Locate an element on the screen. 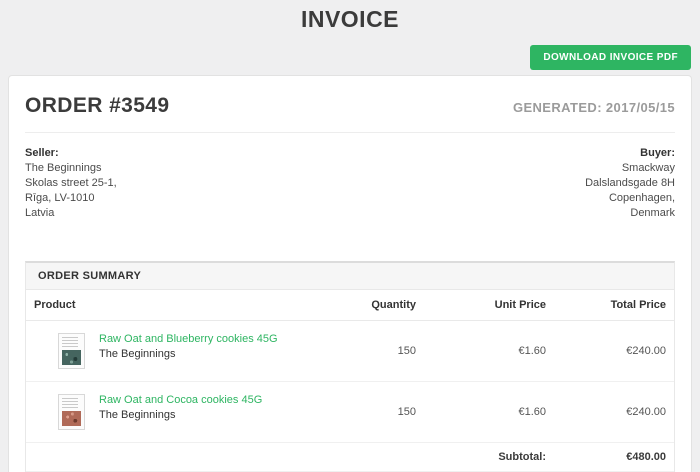 Image resolution: width=700 pixels, height=472 pixels. table-header-row: Product Quantity Unit Price Total Price is located at coordinates (350, 305).